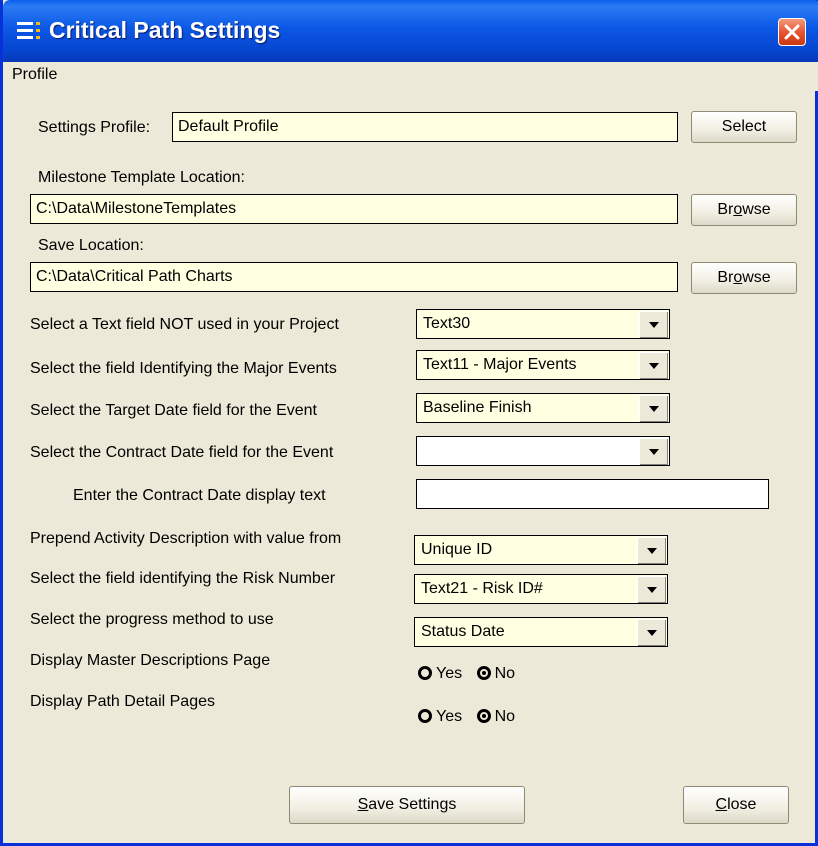 Image resolution: width=818 pixels, height=846 pixels. What do you see at coordinates (500, 364) in the screenshot?
I see `major-events-value: Text11 - Major Events` at bounding box center [500, 364].